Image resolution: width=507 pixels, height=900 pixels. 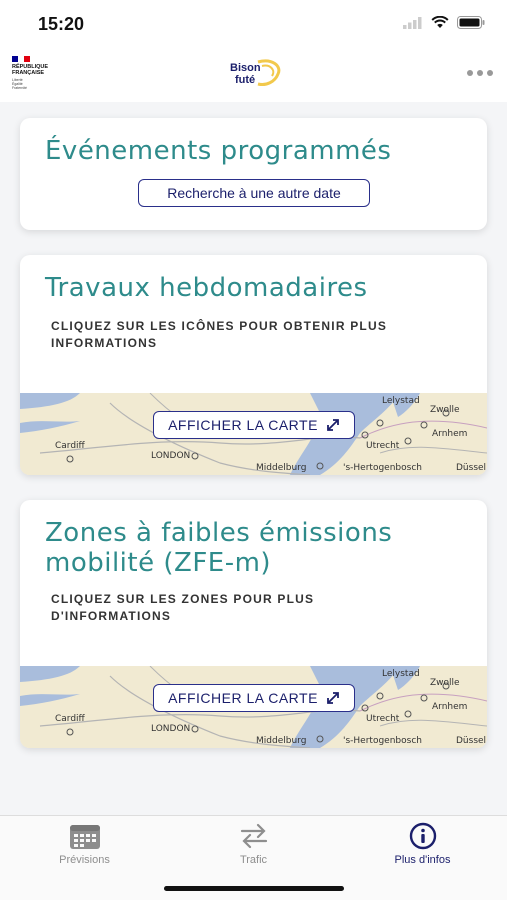 What do you see at coordinates (84, 837) in the screenshot?
I see `calendar-icon` at bounding box center [84, 837].